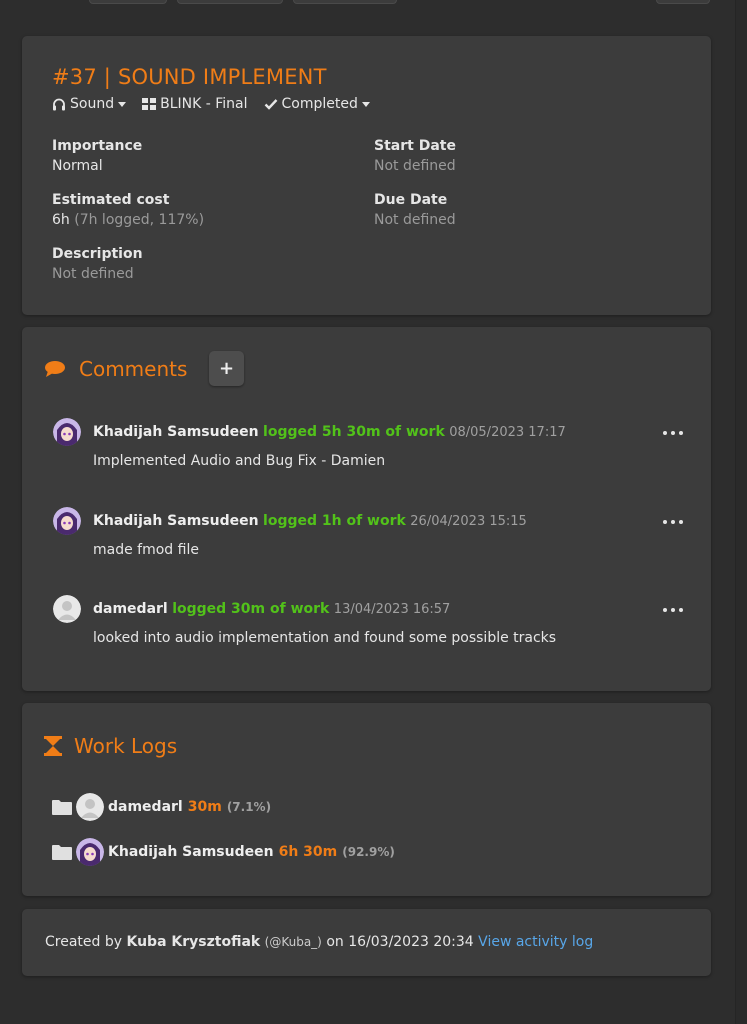  I want to click on estimated-cost-value-row: 6h (7h logged, 117%), so click(128, 220).